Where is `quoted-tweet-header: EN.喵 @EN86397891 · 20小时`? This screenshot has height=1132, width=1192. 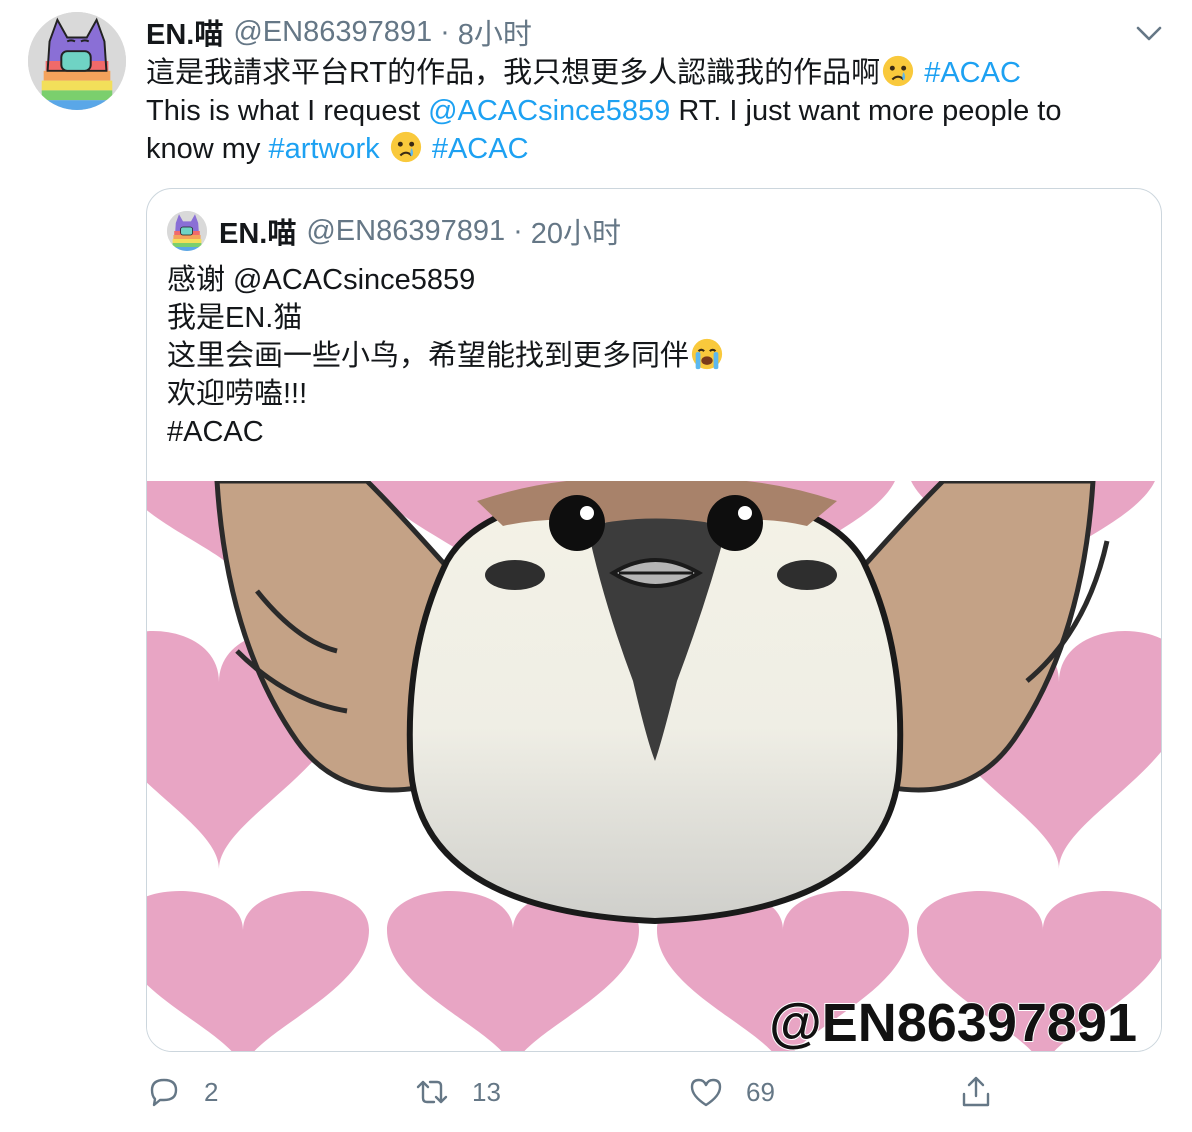
quoted-tweet-header: EN.喵 @EN86397891 · 20小时 is located at coordinates (394, 231).